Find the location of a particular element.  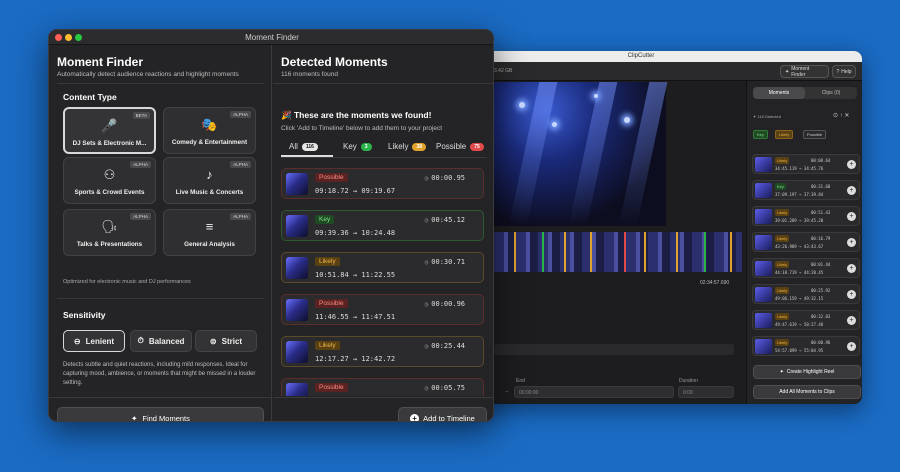

video-preview is located at coordinates (581, 154).